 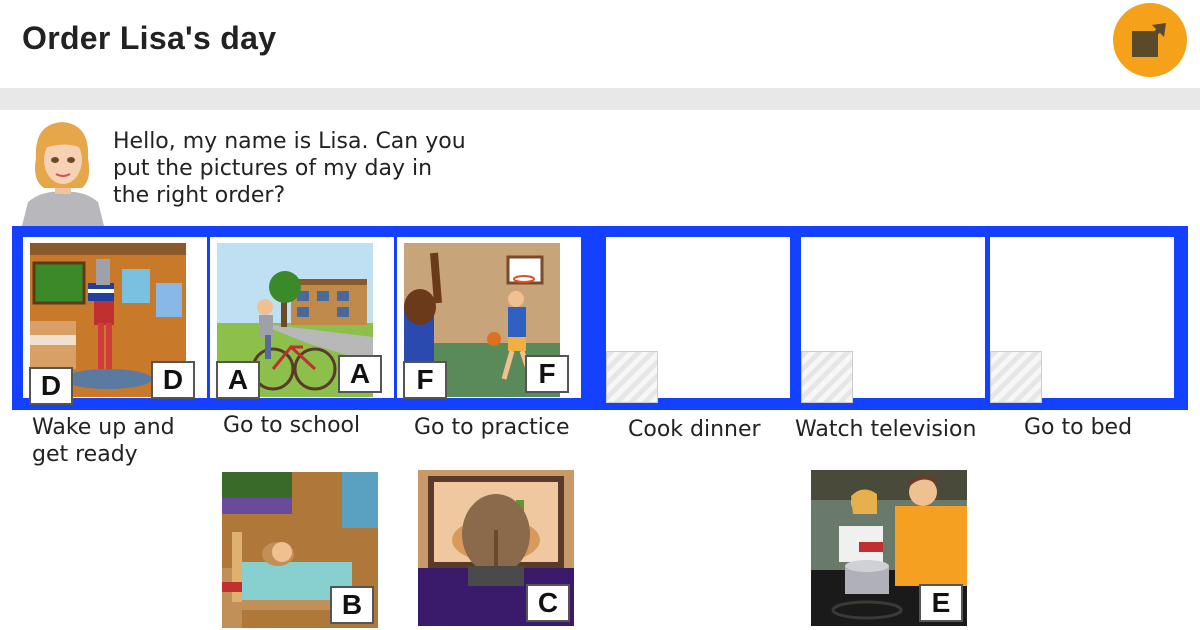 I want to click on picture-card-b: B, so click(x=300, y=550).